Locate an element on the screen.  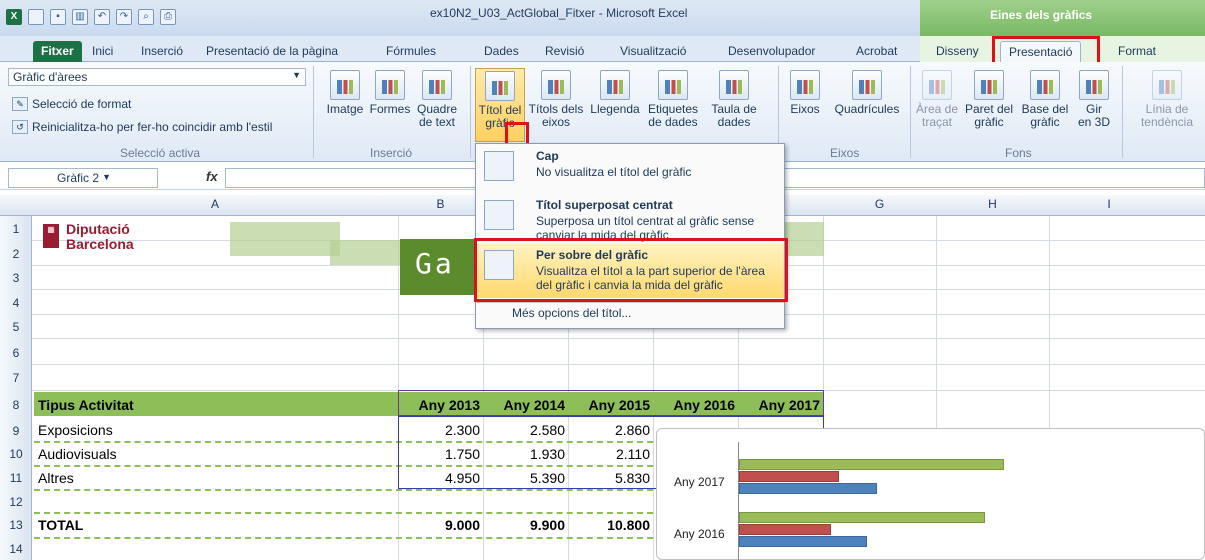
save-icon: ▪ is located at coordinates (58, 17).